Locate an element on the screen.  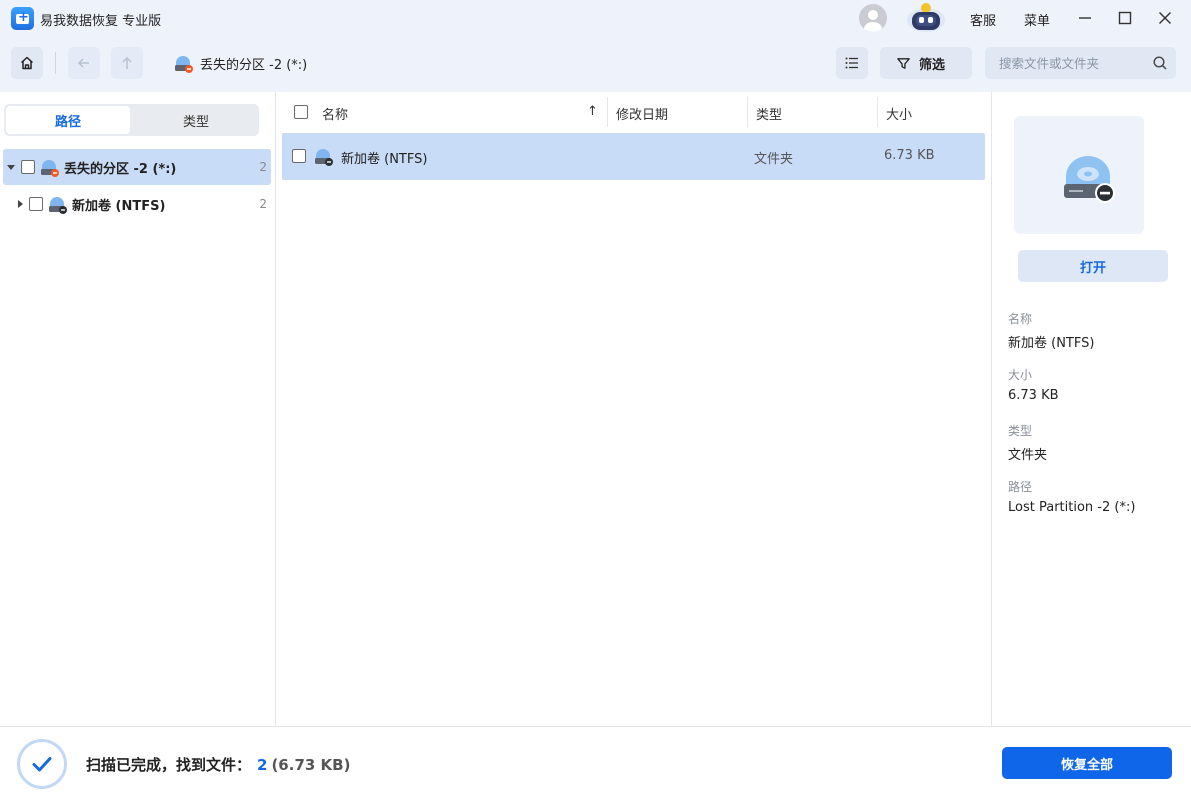
home-icon is located at coordinates (27, 63).